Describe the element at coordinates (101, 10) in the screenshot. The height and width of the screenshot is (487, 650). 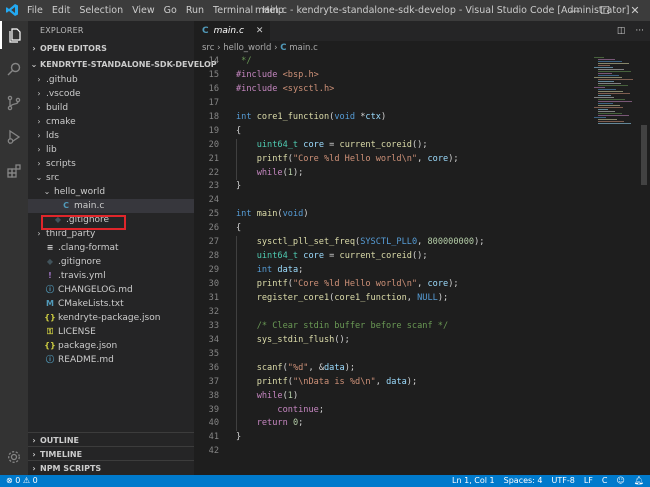
I see `menu-item-selection: Selection` at that location.